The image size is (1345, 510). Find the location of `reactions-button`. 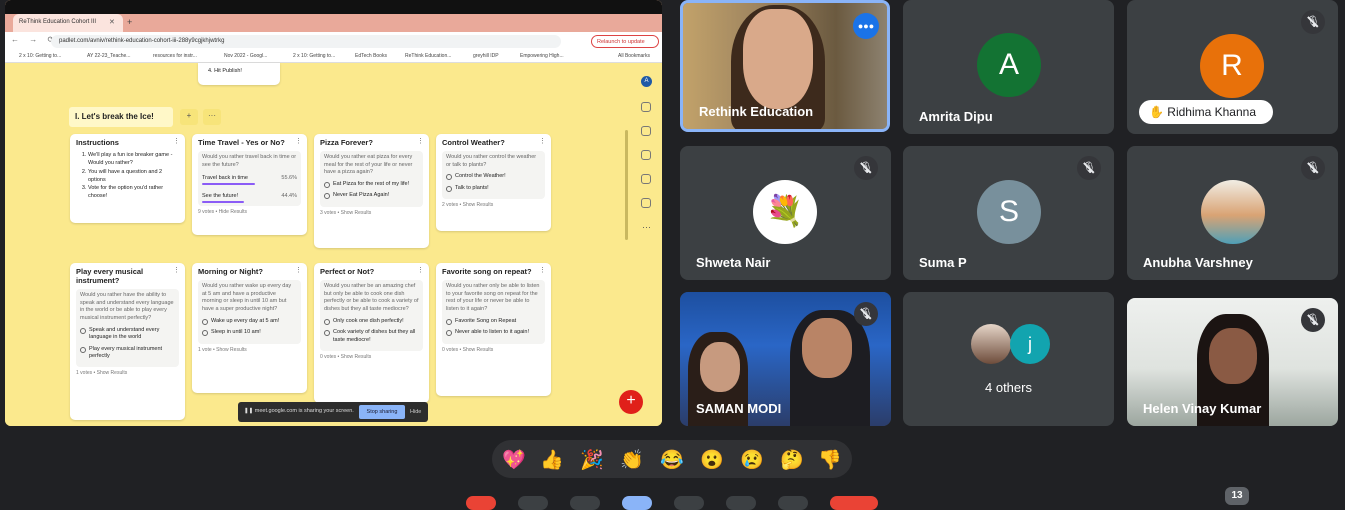

reactions-button is located at coordinates (689, 503).